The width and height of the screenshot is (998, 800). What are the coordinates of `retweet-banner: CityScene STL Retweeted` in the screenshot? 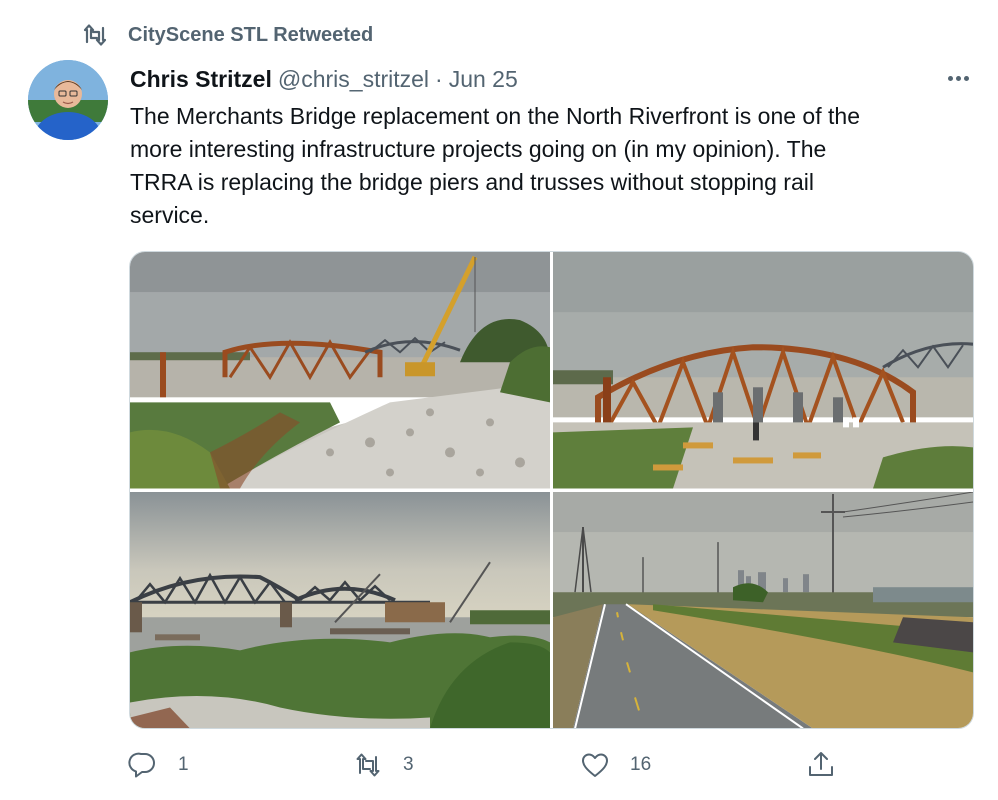 It's located at (226, 35).